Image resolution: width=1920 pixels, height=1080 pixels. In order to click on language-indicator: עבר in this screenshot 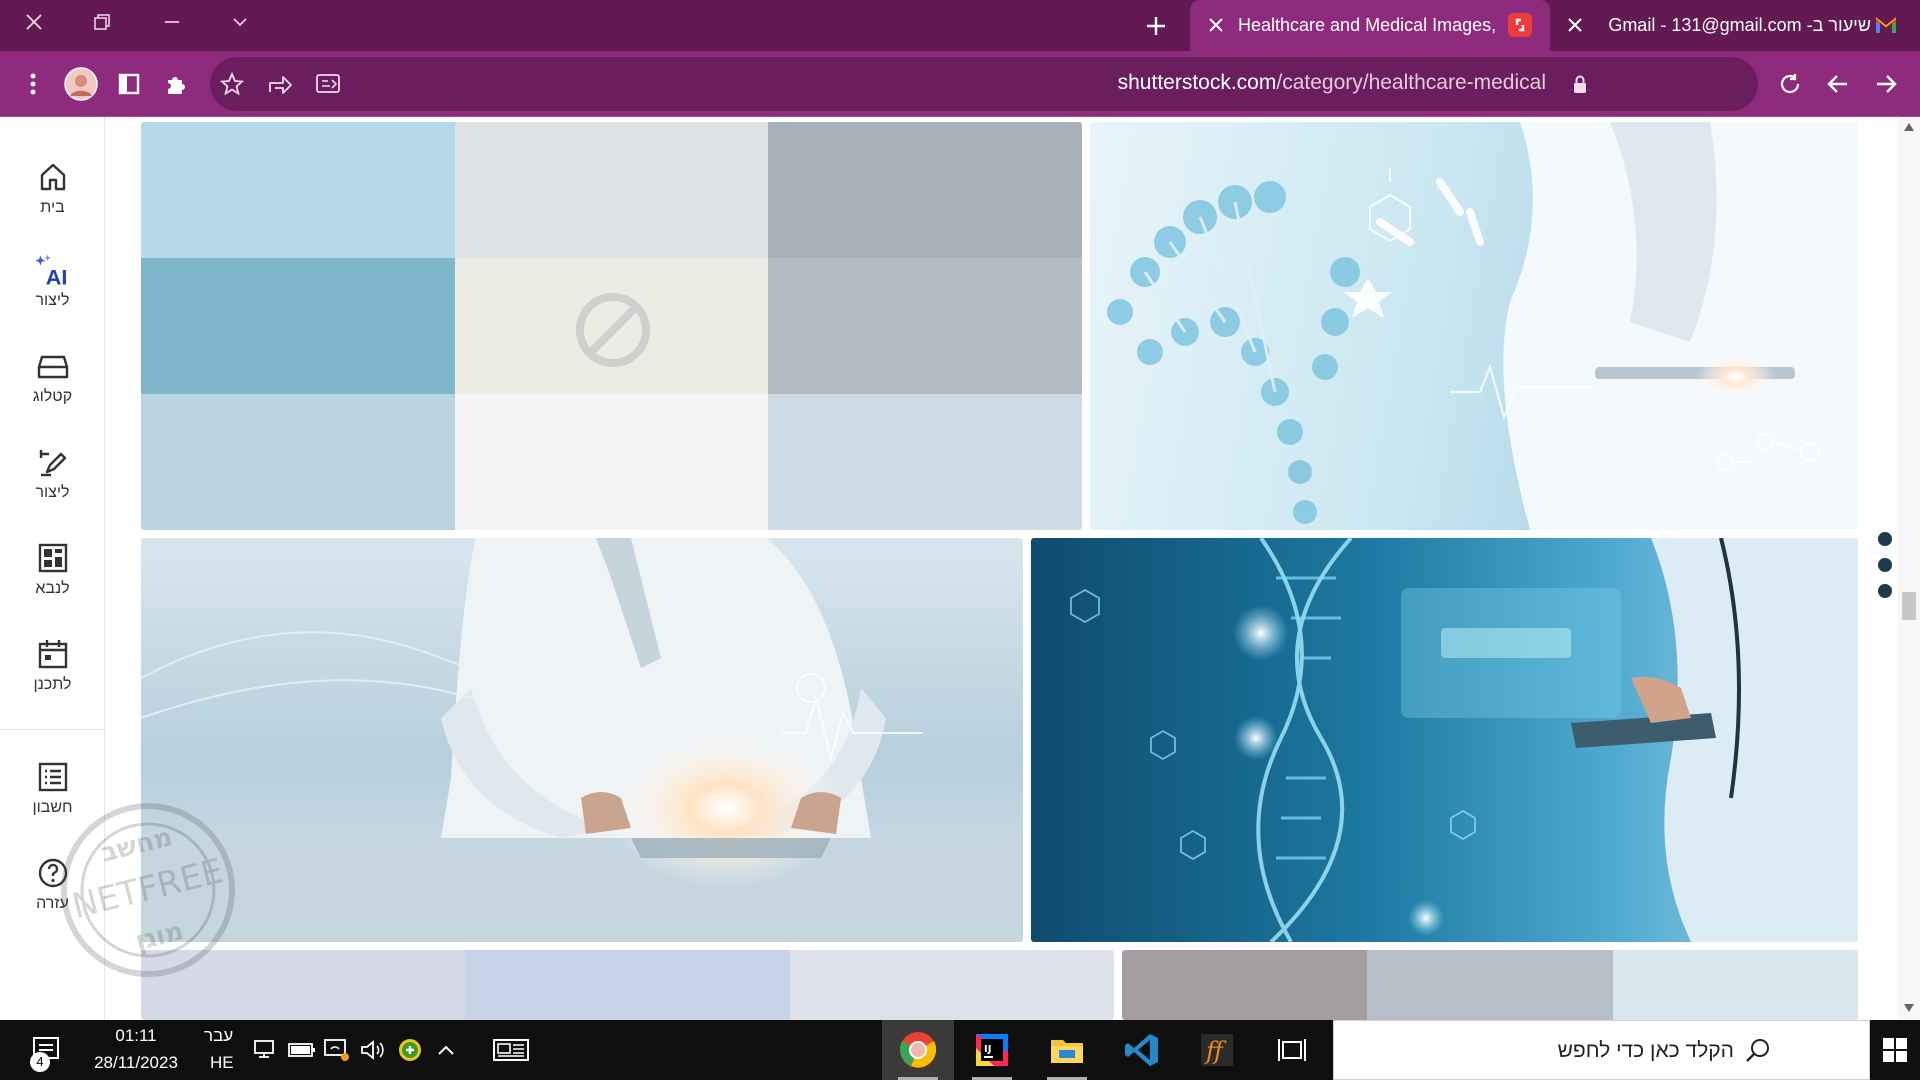, I will do `click(218, 1036)`.